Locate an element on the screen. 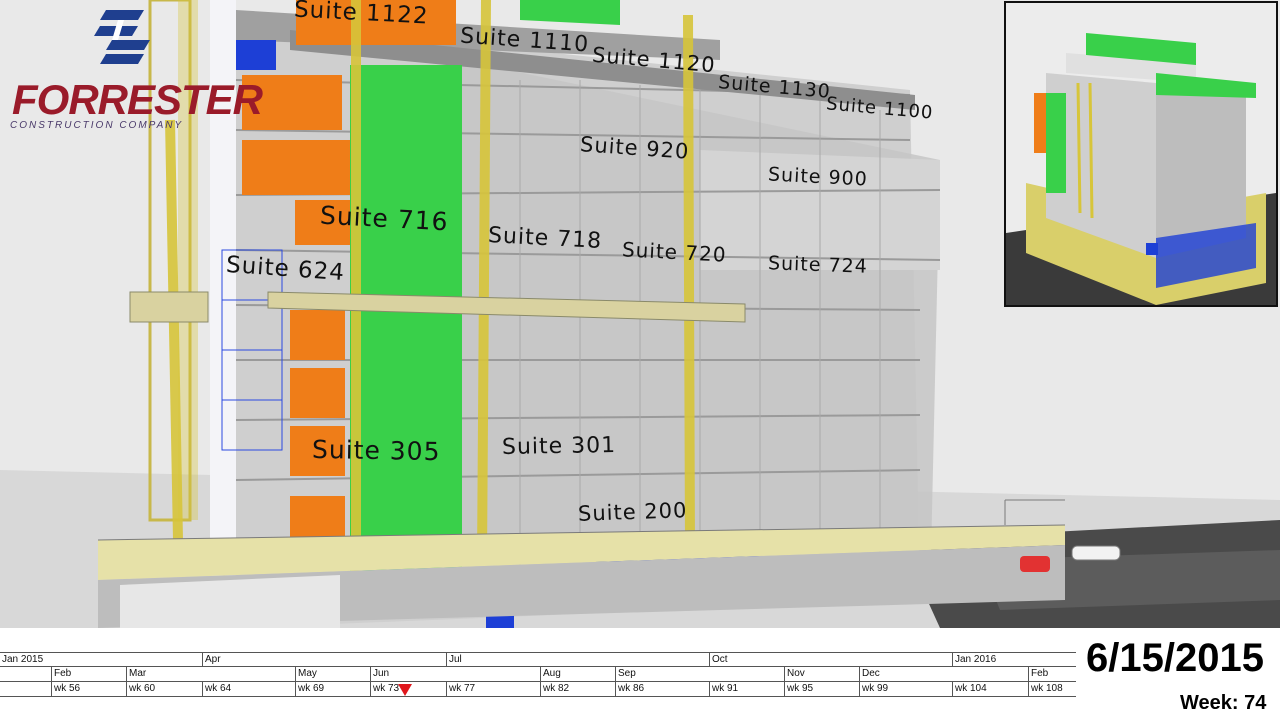 This screenshot has width=1280, height=720. timeline-month: Jun is located at coordinates (379, 674).